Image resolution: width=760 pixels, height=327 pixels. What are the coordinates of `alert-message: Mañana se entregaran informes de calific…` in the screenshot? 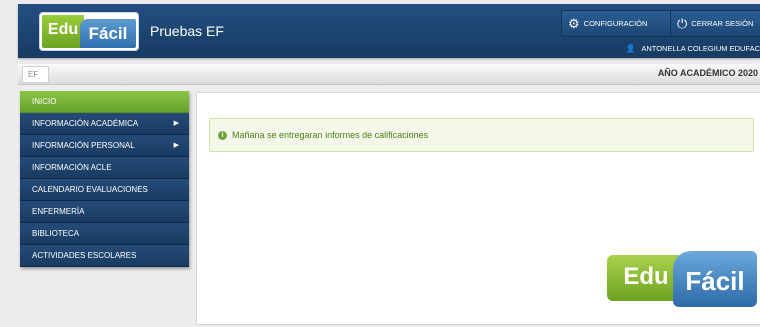 It's located at (330, 135).